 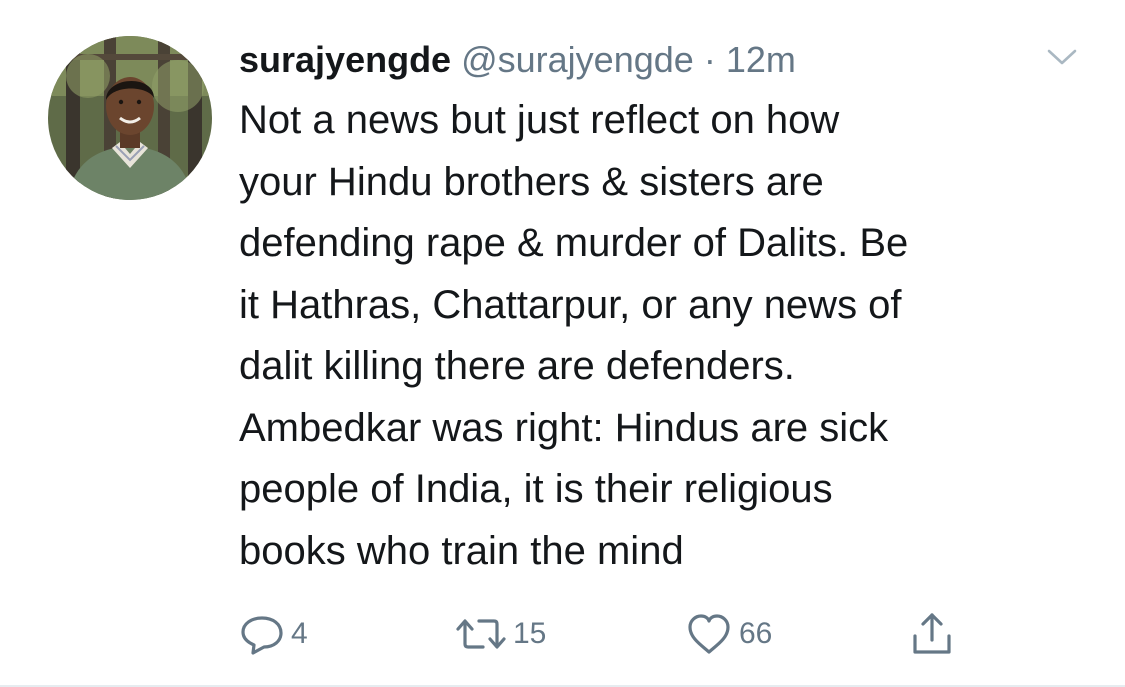 I want to click on share-icon, so click(x=932, y=634).